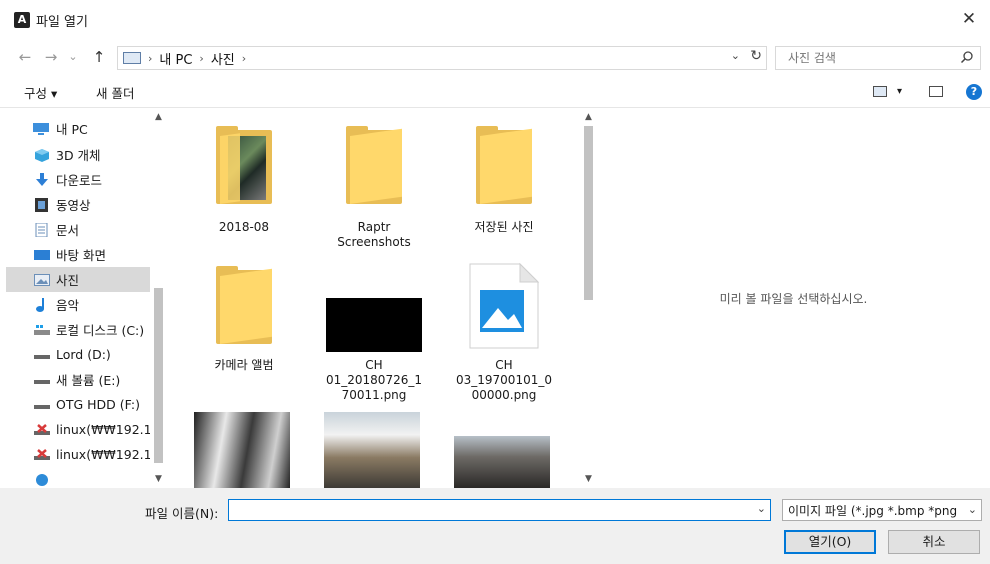 This screenshot has height=564, width=990. What do you see at coordinates (73, 57) in the screenshot?
I see `recent-locations-dropdown: ⌄` at bounding box center [73, 57].